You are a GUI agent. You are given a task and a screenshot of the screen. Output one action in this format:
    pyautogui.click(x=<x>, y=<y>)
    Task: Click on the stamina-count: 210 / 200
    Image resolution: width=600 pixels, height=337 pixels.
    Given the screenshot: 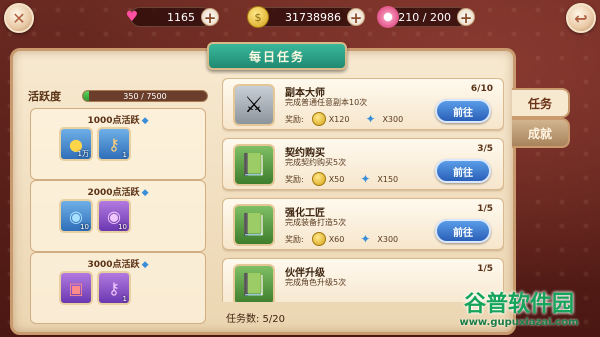 What is the action you would take?
    pyautogui.click(x=424, y=17)
    